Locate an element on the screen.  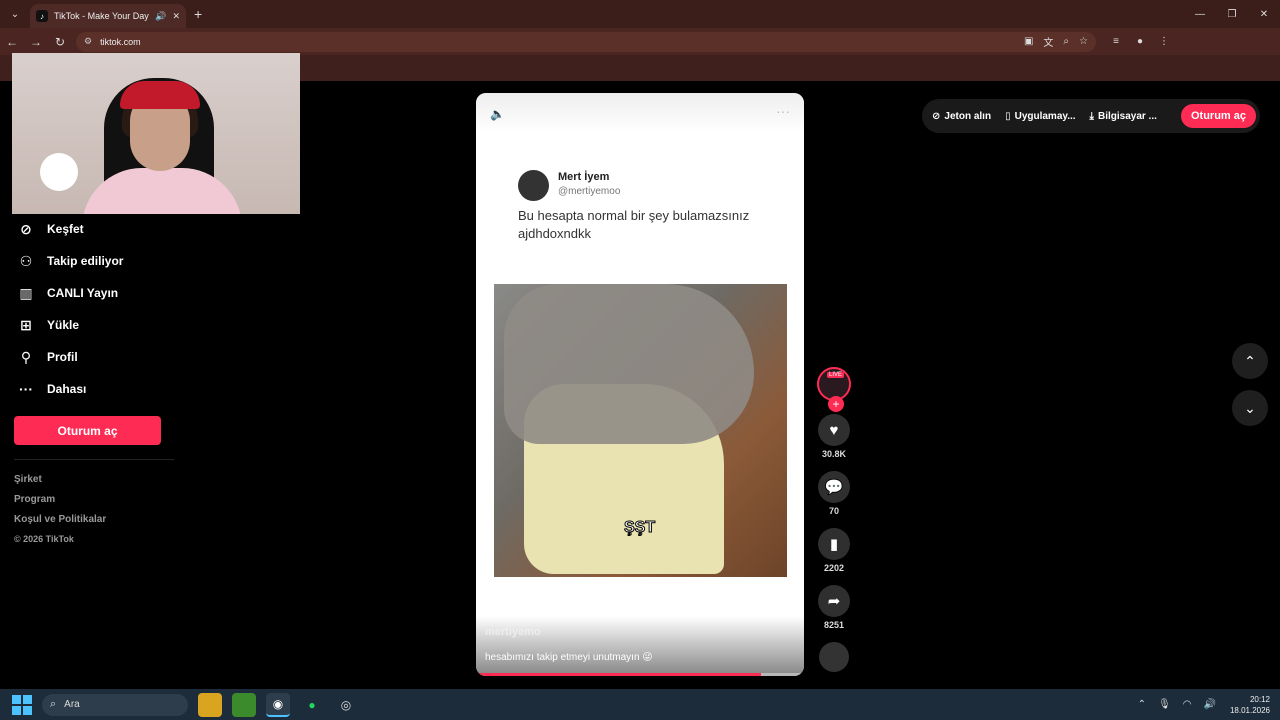
heart-icon: ♥ is located at coordinates (834, 430).